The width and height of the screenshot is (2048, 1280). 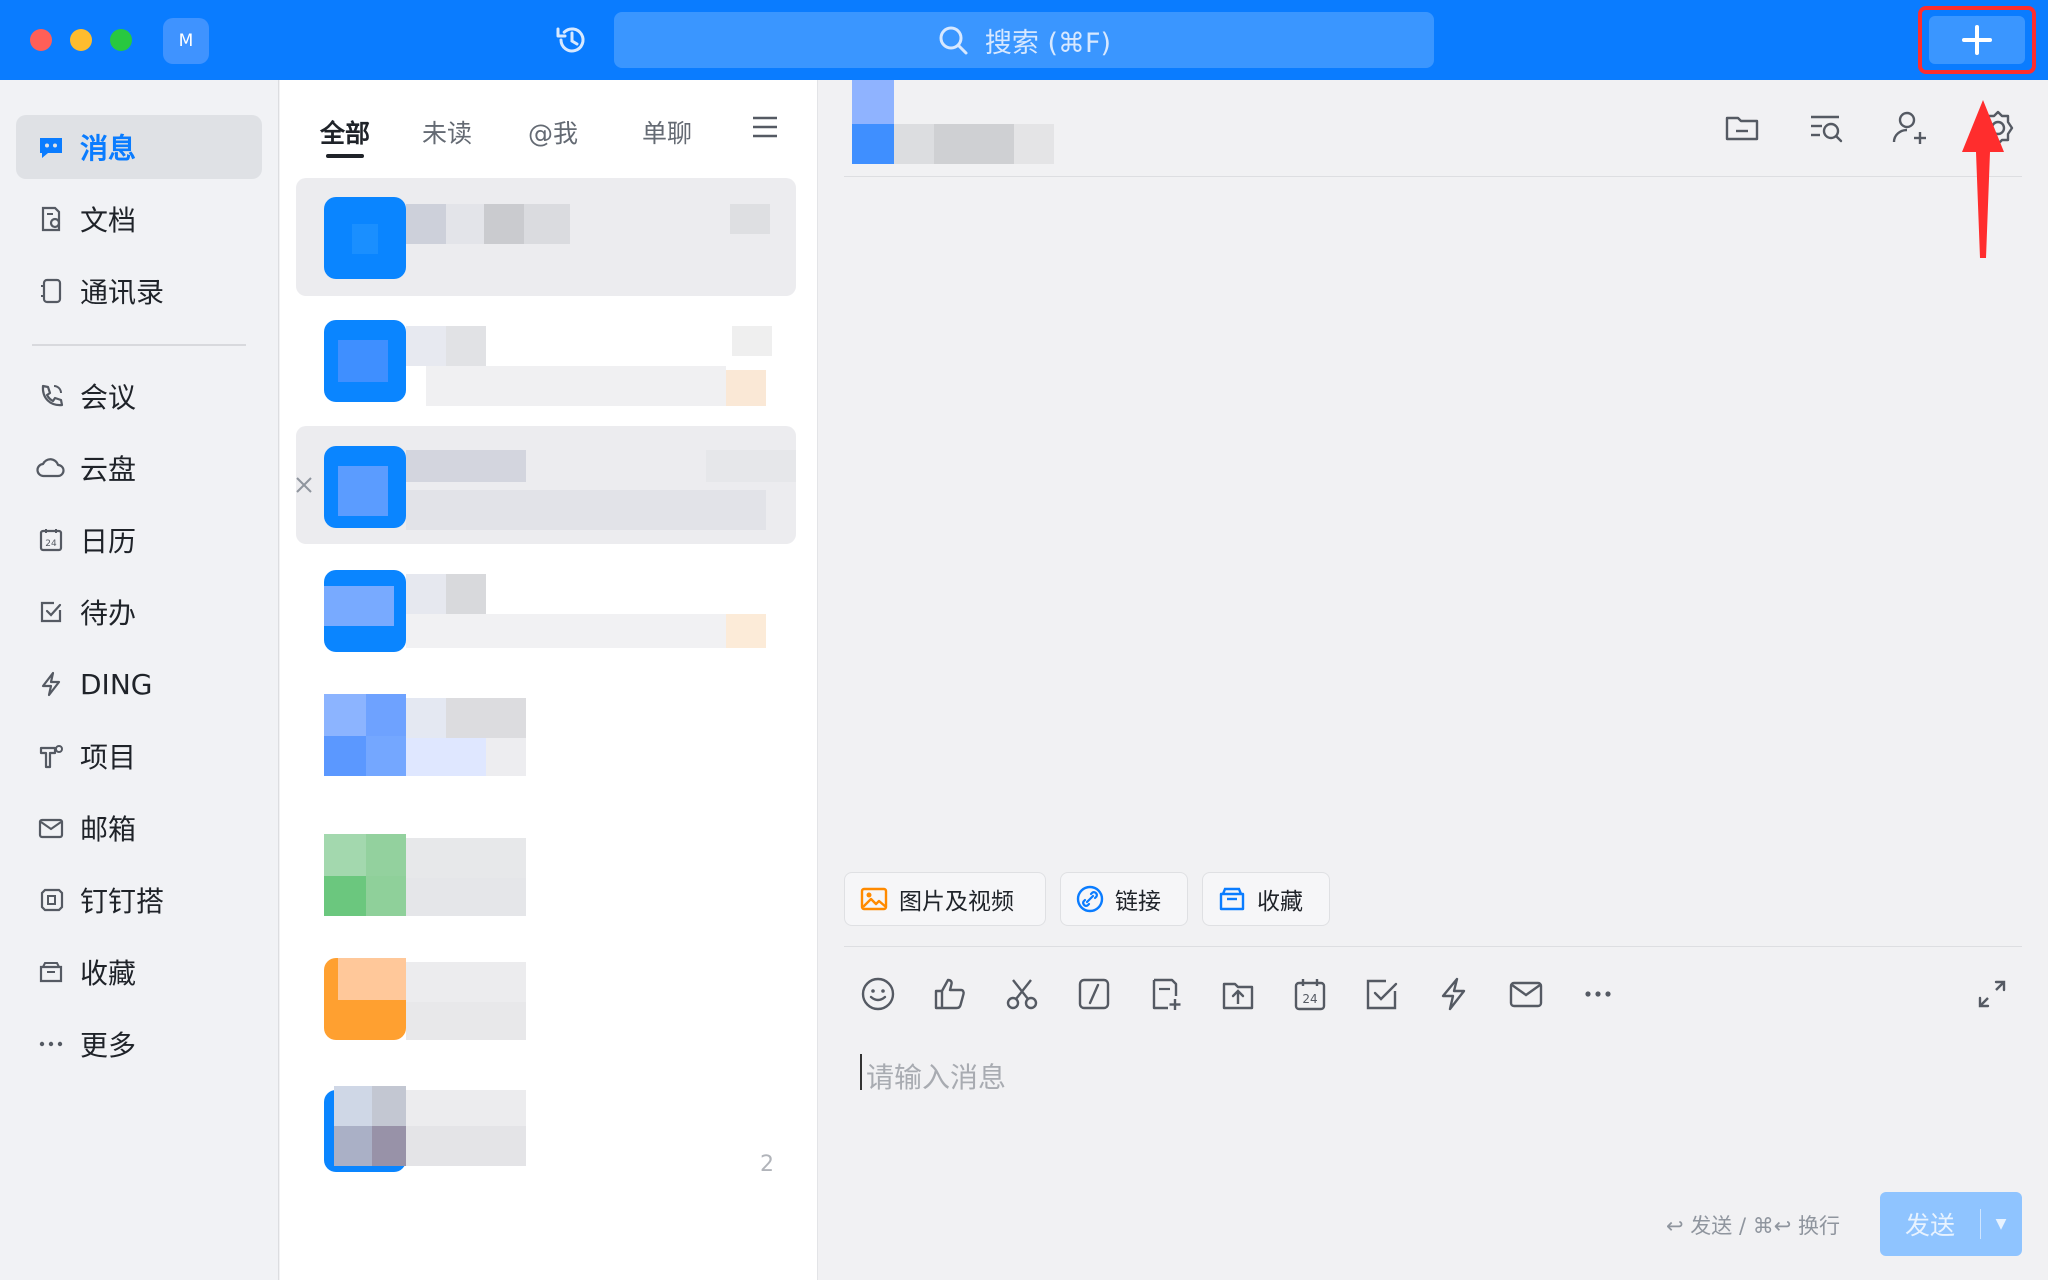 What do you see at coordinates (1910, 128) in the screenshot?
I see `add-member-icon` at bounding box center [1910, 128].